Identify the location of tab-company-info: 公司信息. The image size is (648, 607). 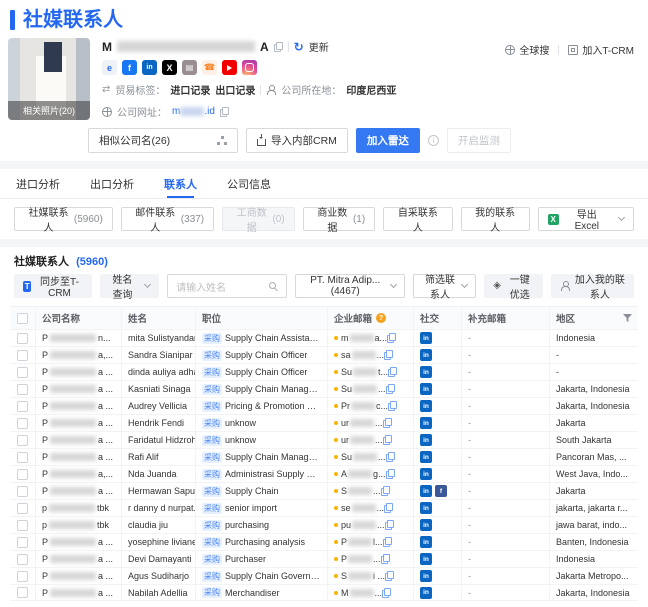
(249, 183).